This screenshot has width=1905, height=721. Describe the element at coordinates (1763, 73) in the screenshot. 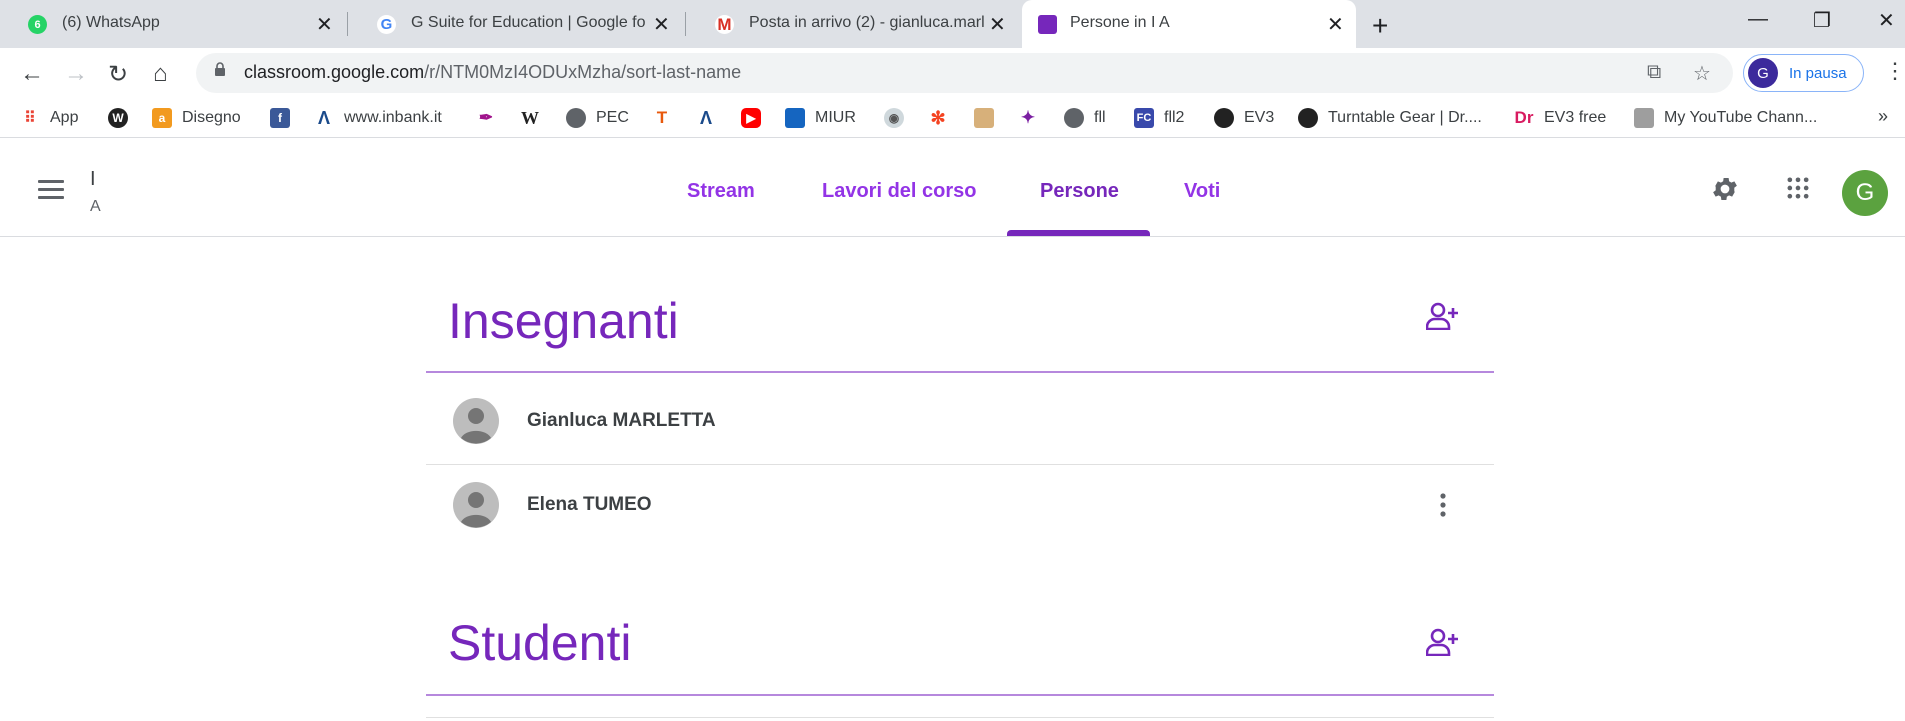

I see `profile-avatar: G` at that location.